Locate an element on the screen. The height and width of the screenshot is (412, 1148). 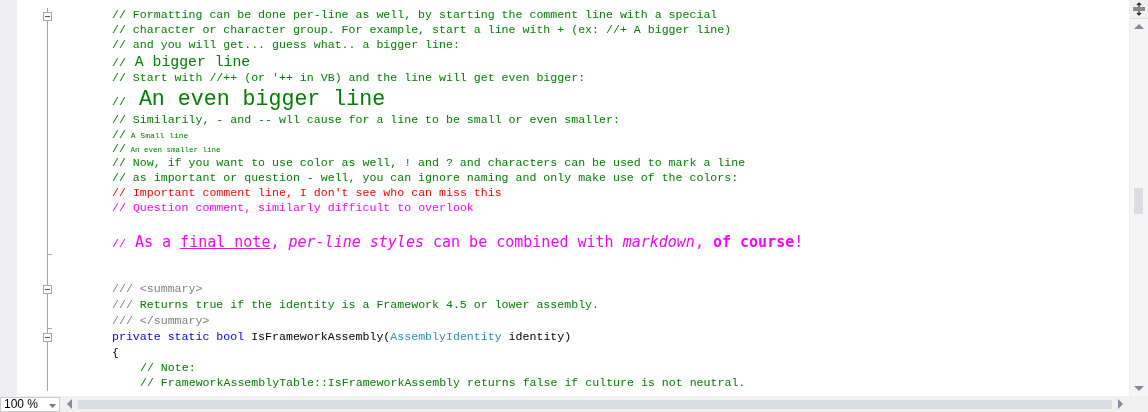
code-line: // Now, if you want to use color as well, ! and ? and characters can be used to mark a line is located at coordinates (429, 163).